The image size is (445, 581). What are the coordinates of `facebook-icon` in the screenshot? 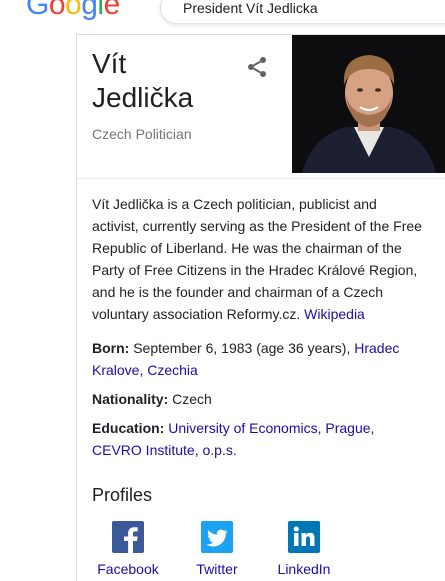 It's located at (128, 537).